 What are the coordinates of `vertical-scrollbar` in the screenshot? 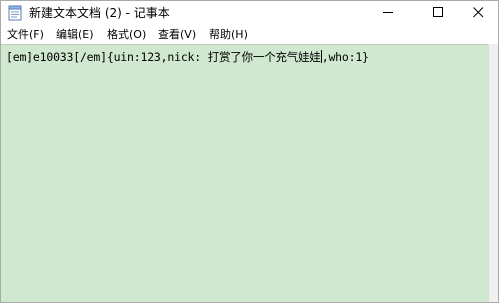 It's located at (493, 173).